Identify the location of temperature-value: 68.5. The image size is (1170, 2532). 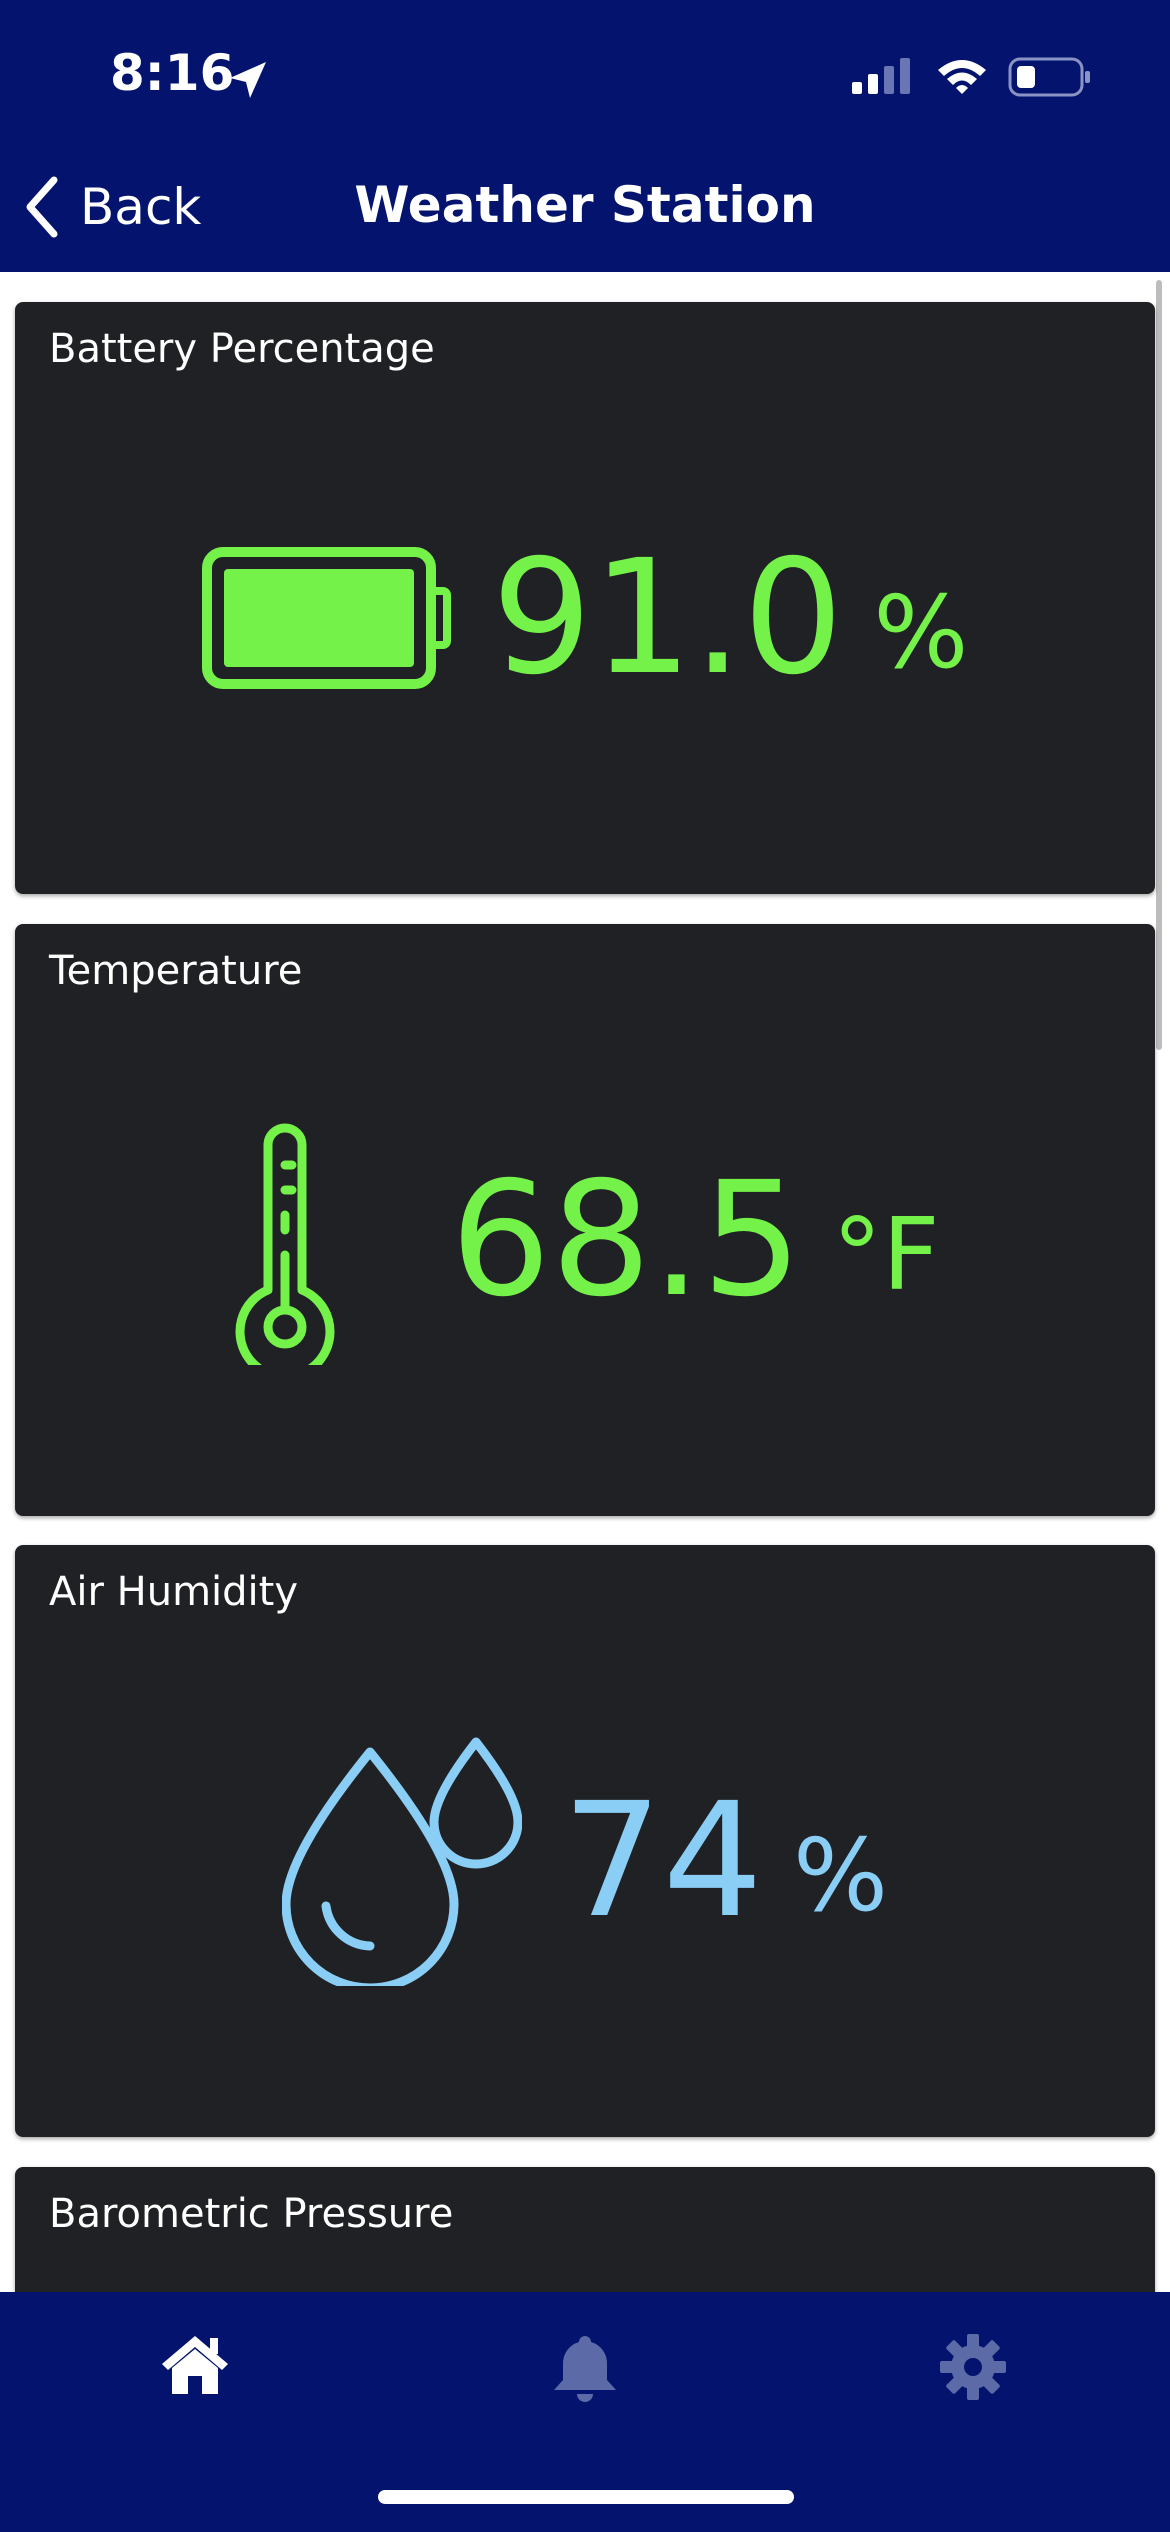
(626, 1240).